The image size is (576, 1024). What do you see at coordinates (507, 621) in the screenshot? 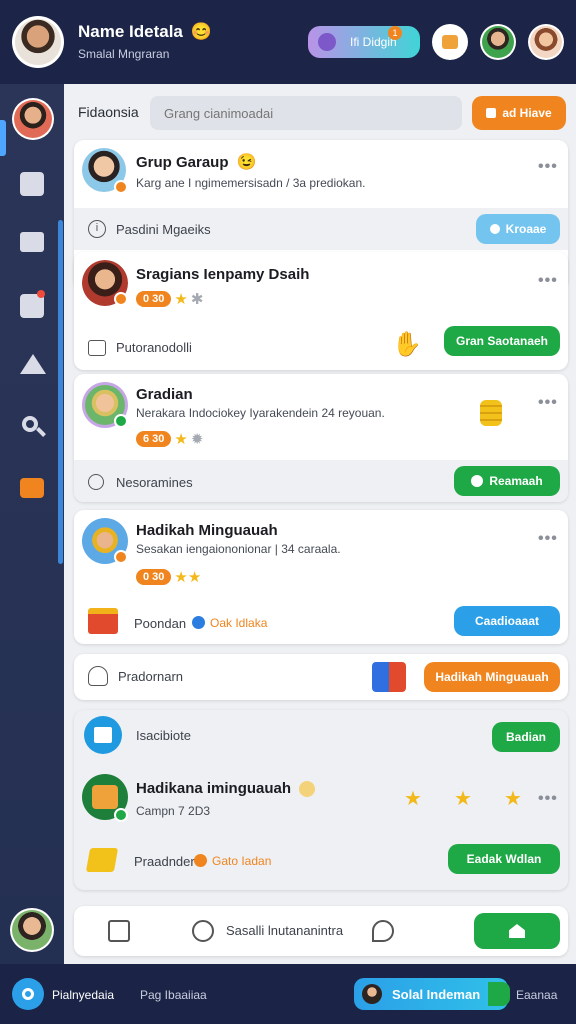
I see `card-footer-button: Caadioaaat` at bounding box center [507, 621].